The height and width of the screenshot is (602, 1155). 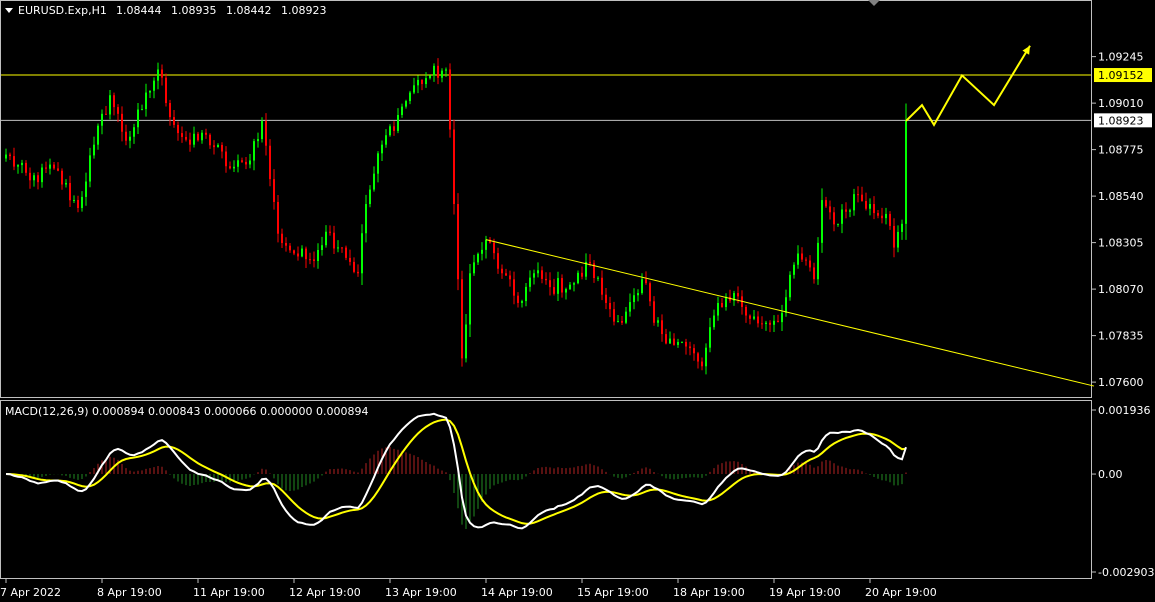 I want to click on trendline-group, so click(x=790, y=313).